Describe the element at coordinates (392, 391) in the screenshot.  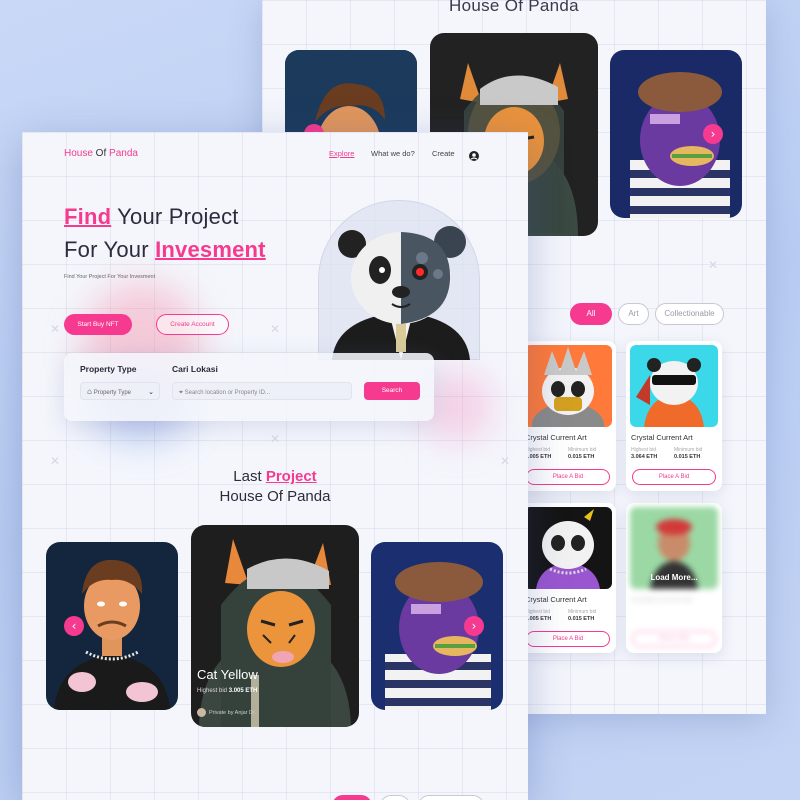
I see `search-button: Search` at that location.